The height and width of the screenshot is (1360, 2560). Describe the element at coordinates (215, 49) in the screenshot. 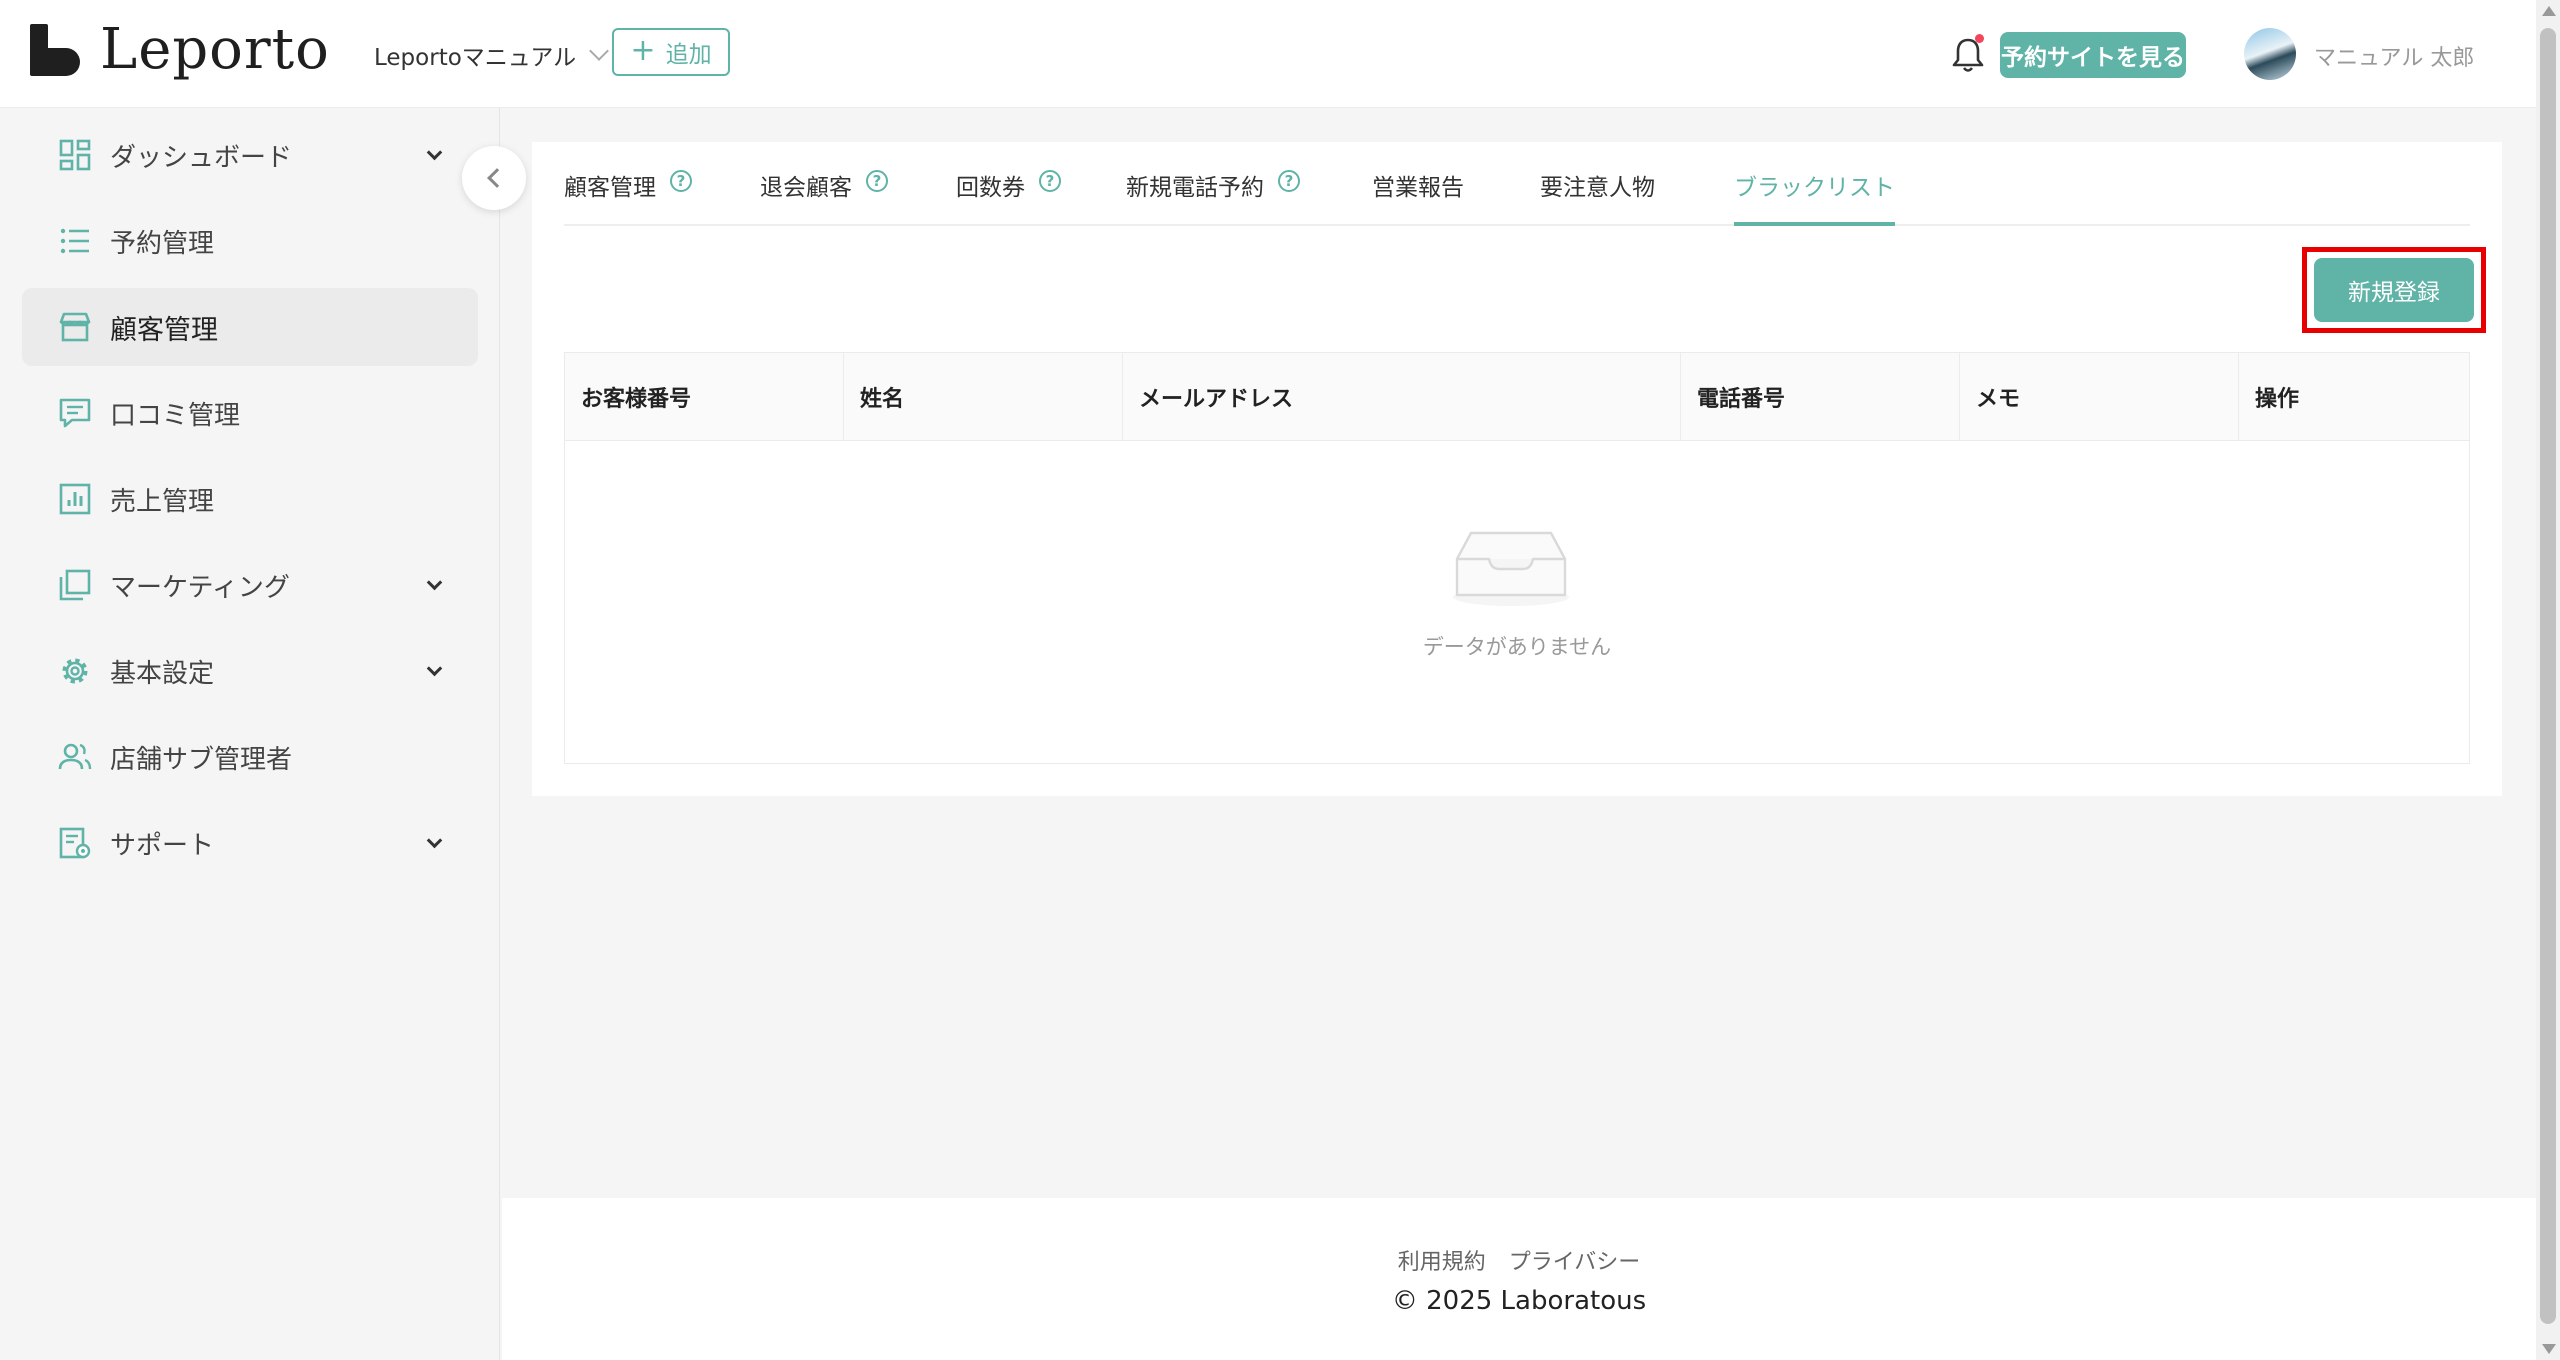

I see `logo-text: Leporto` at that location.